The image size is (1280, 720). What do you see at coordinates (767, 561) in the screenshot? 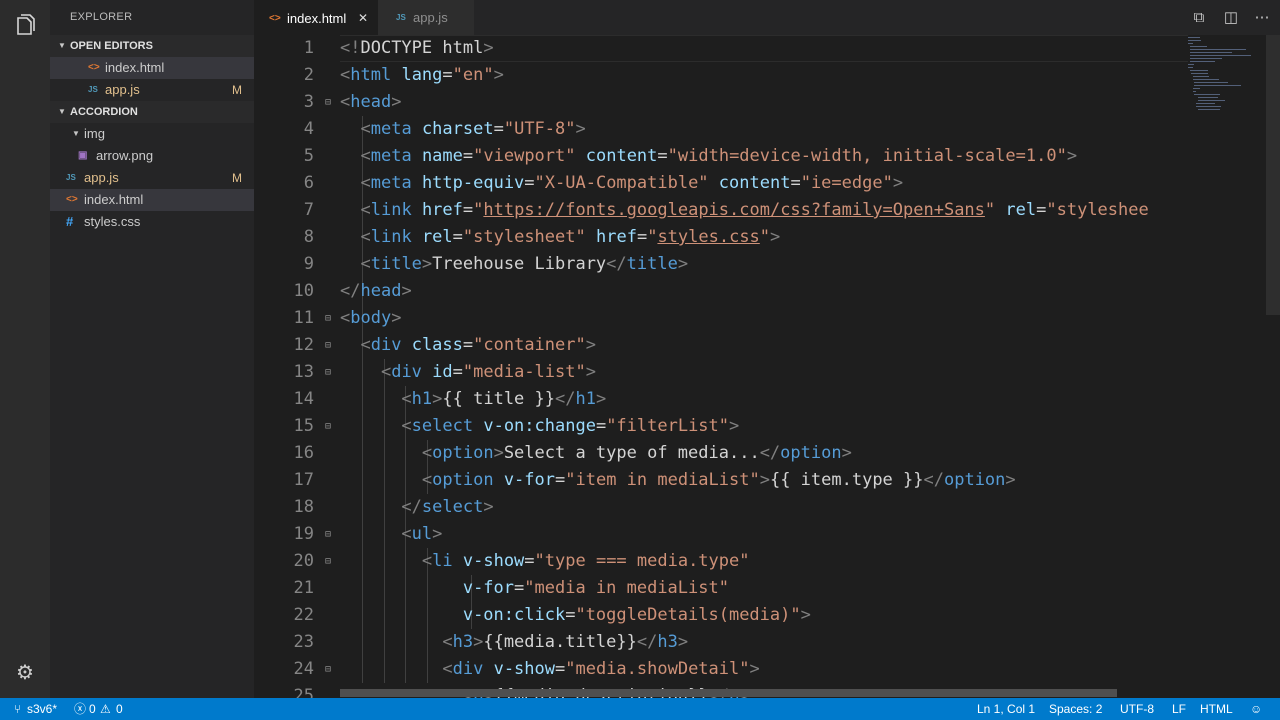
I see `code-line: 20 ⊟ <li v-show="type === media.type"` at bounding box center [767, 561].